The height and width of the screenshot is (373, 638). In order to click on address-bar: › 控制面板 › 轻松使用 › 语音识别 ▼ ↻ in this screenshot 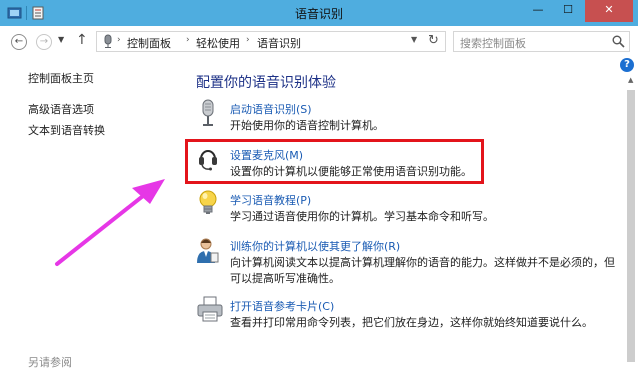, I will do `click(271, 41)`.